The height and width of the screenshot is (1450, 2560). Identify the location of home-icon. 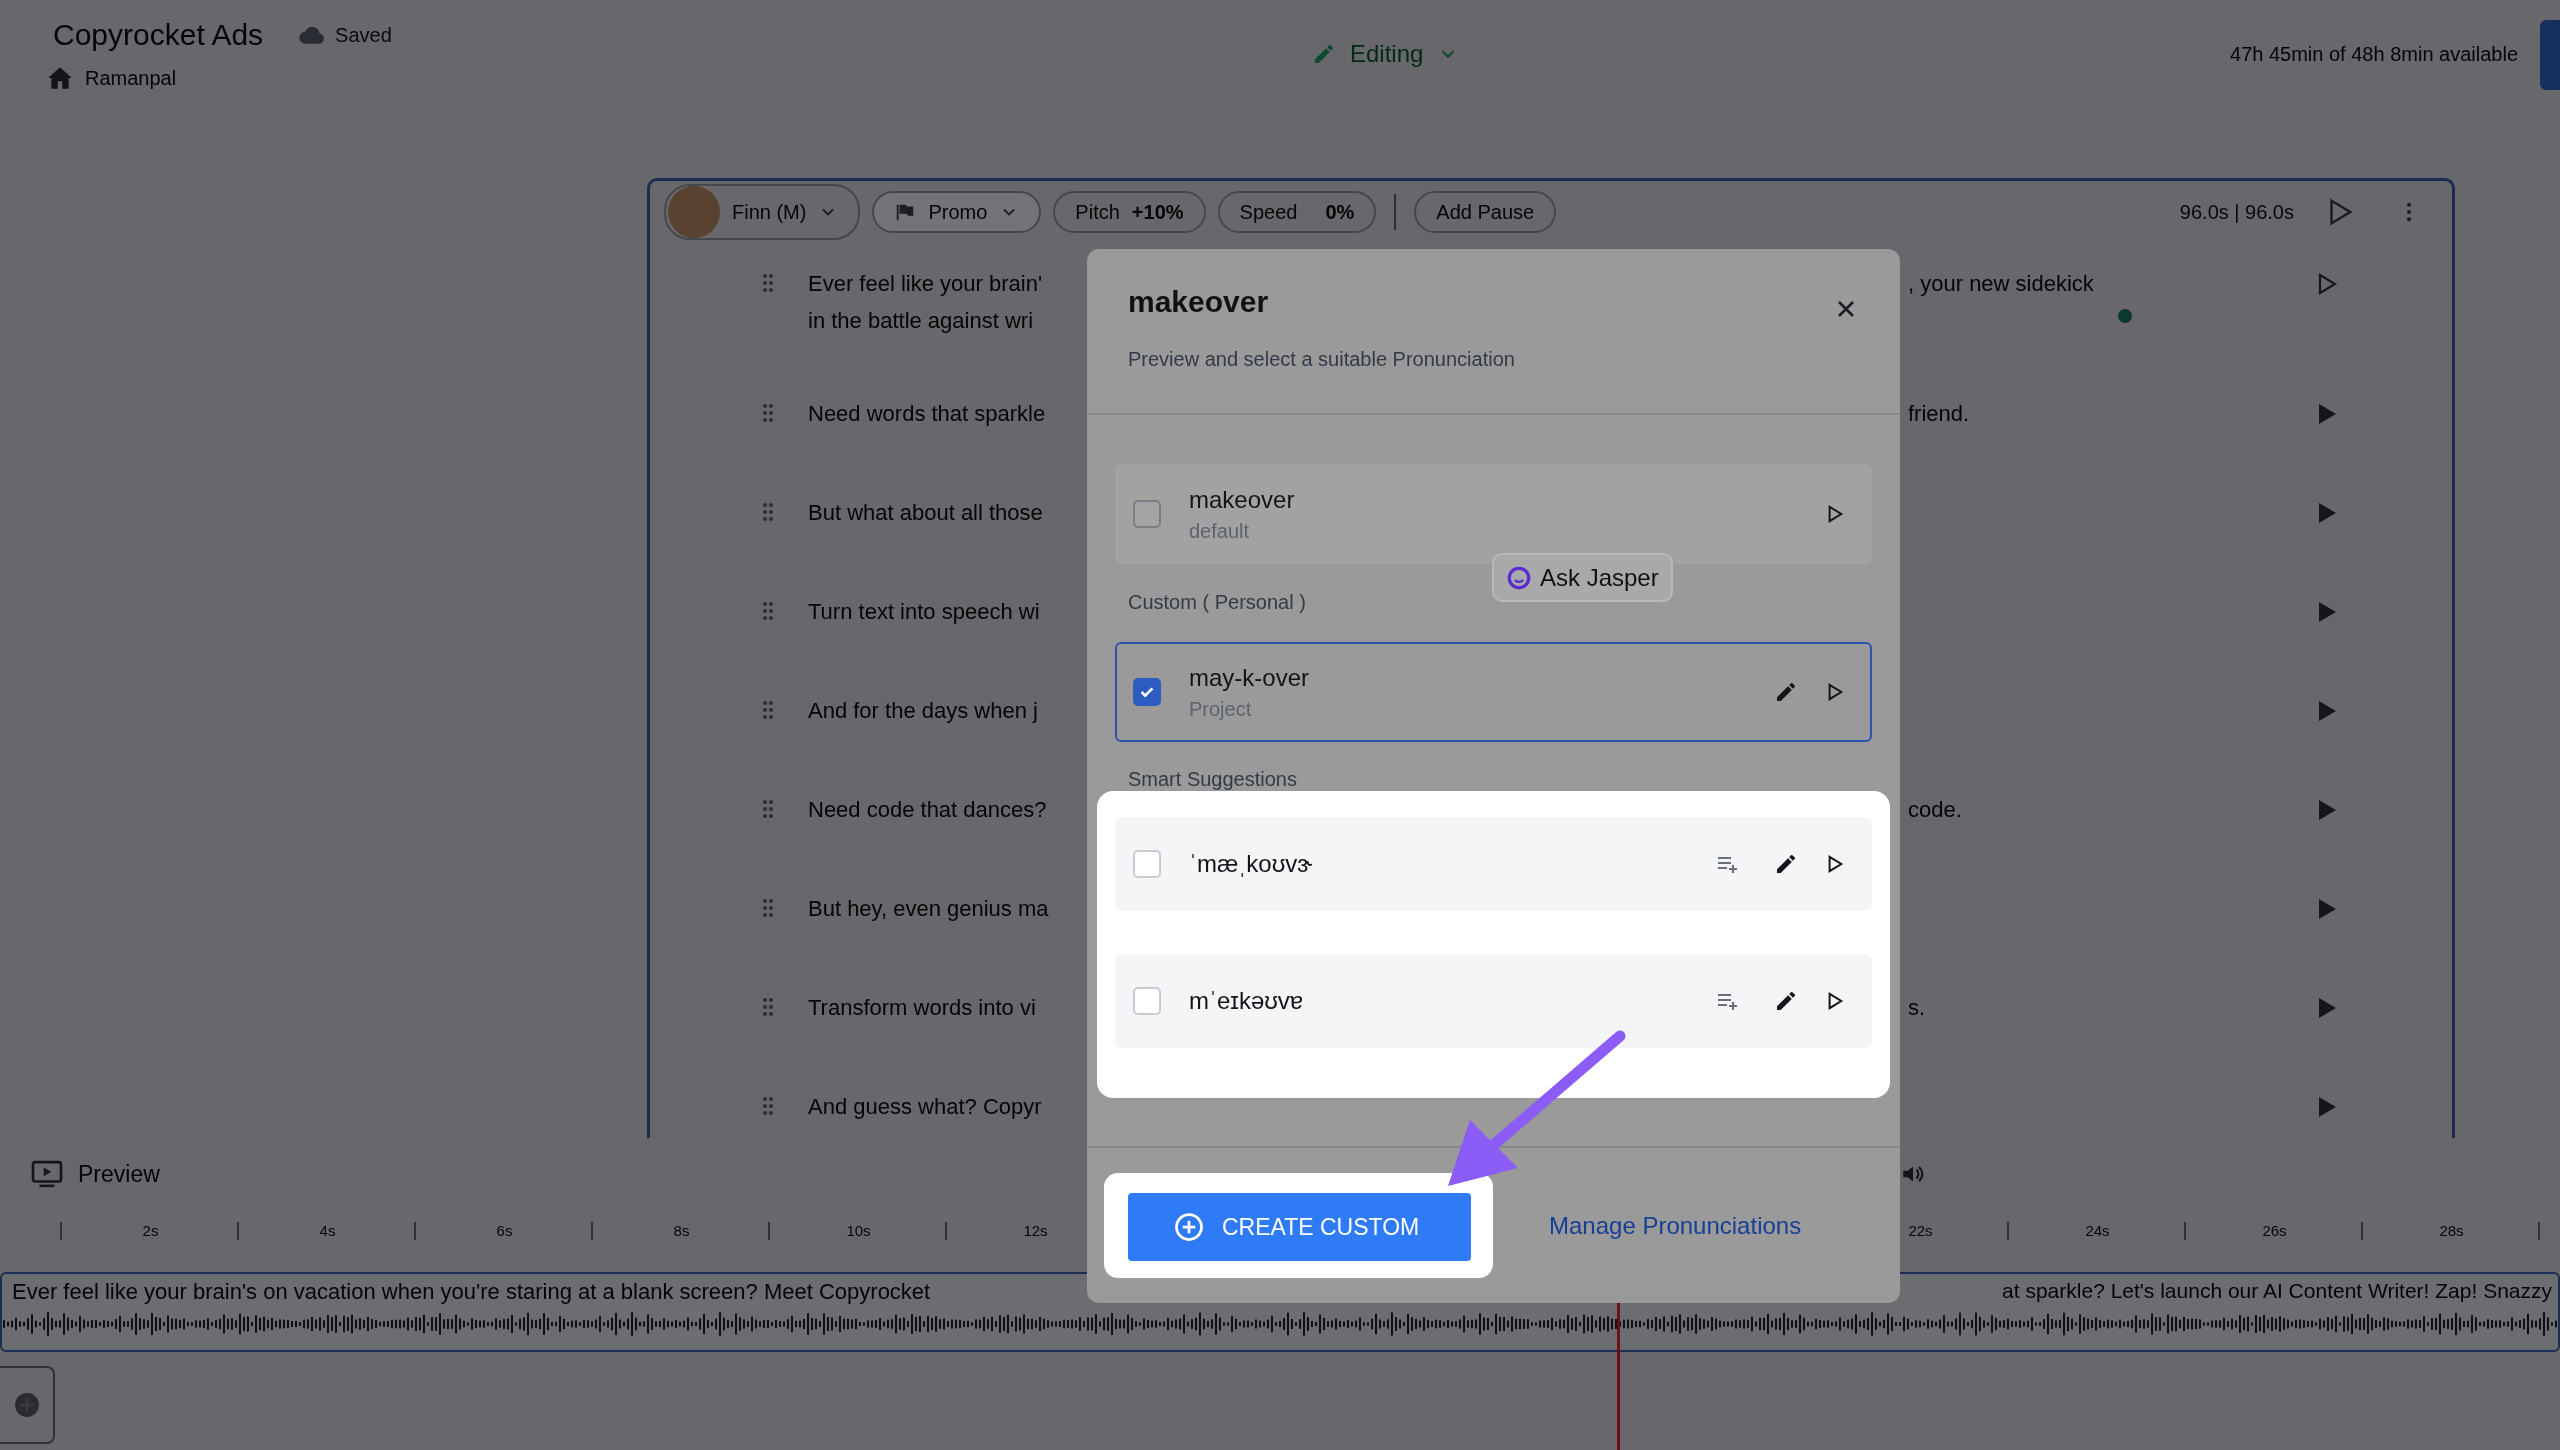
(60, 78).